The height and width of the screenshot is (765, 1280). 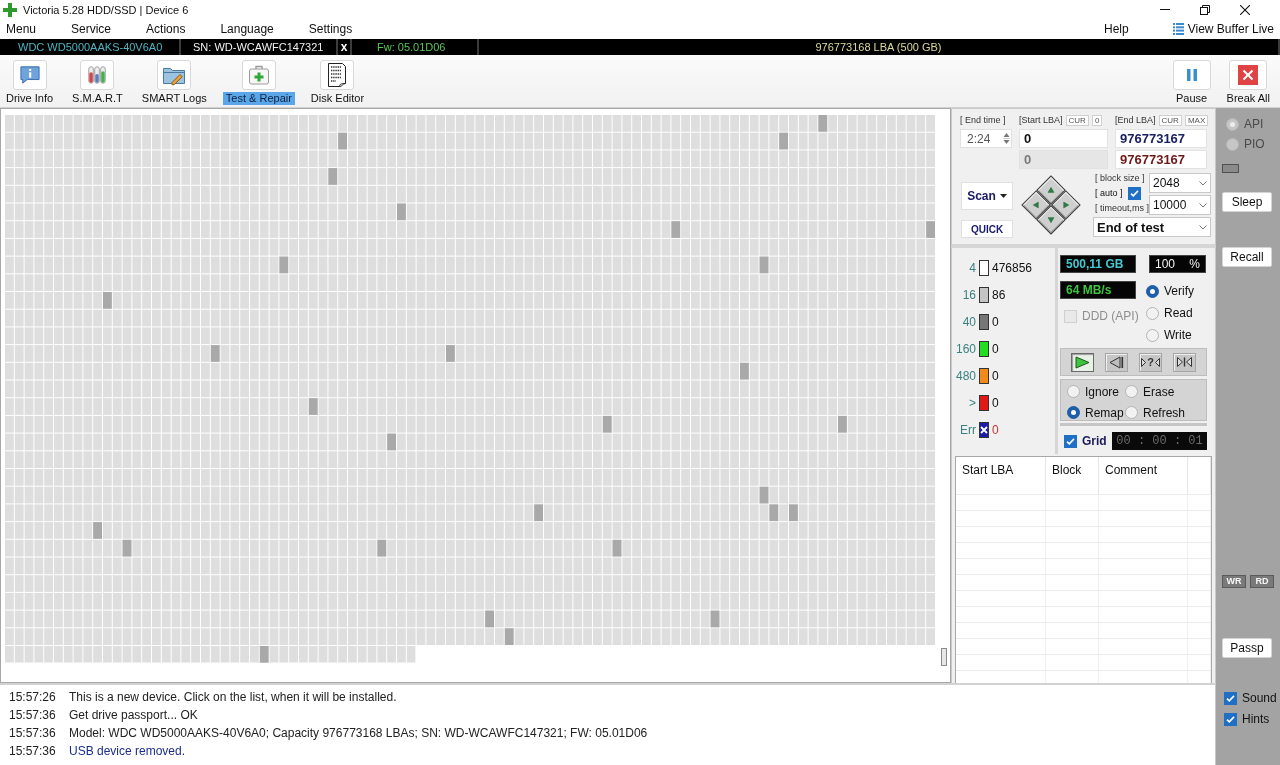 What do you see at coordinates (1120, 178) in the screenshot?
I see `field-label: [ block size ]` at bounding box center [1120, 178].